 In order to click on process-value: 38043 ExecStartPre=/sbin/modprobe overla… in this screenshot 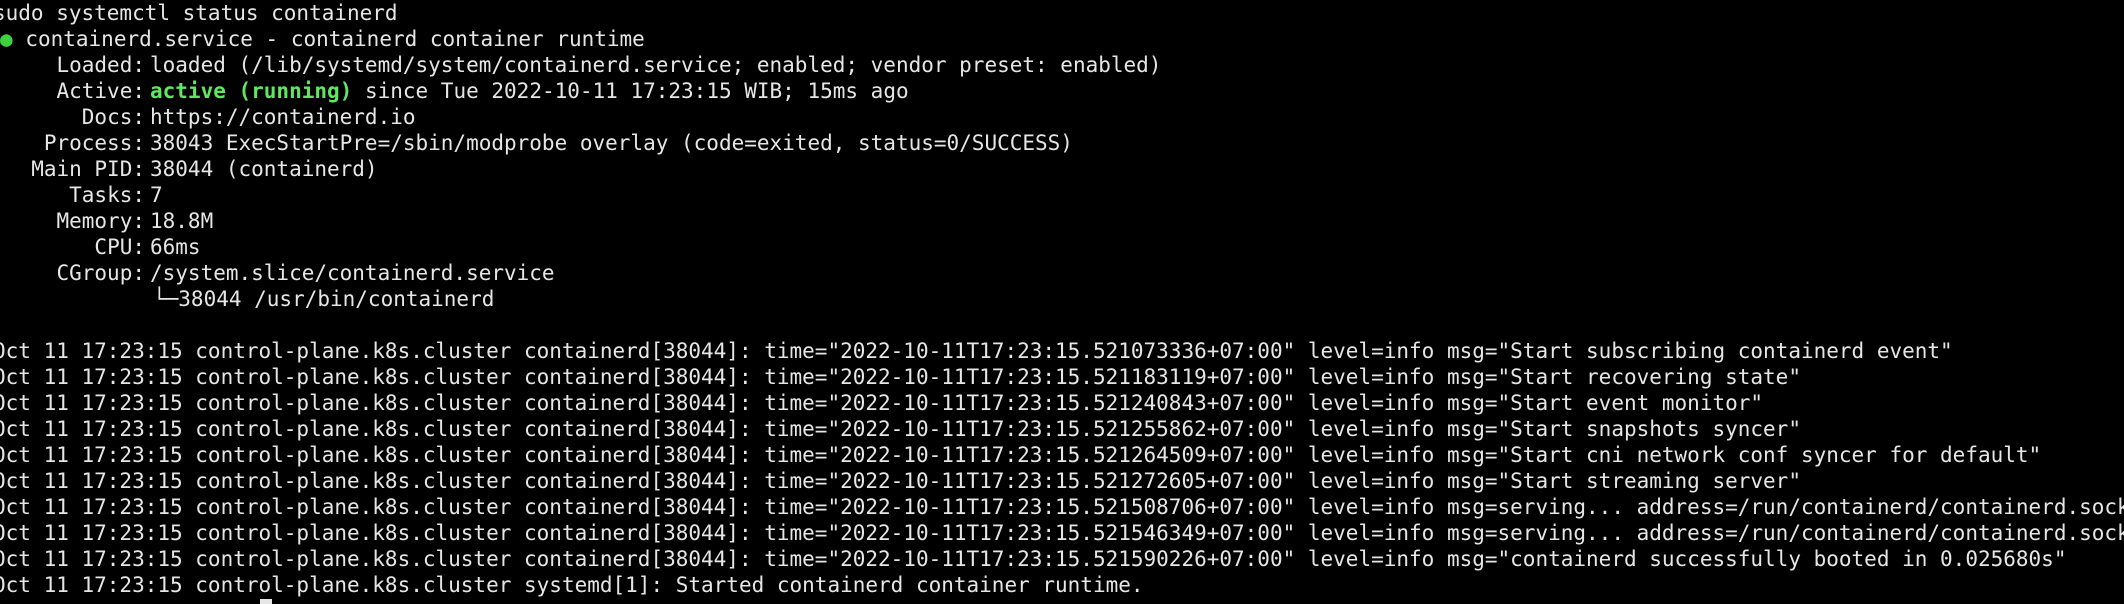, I will do `click(611, 143)`.